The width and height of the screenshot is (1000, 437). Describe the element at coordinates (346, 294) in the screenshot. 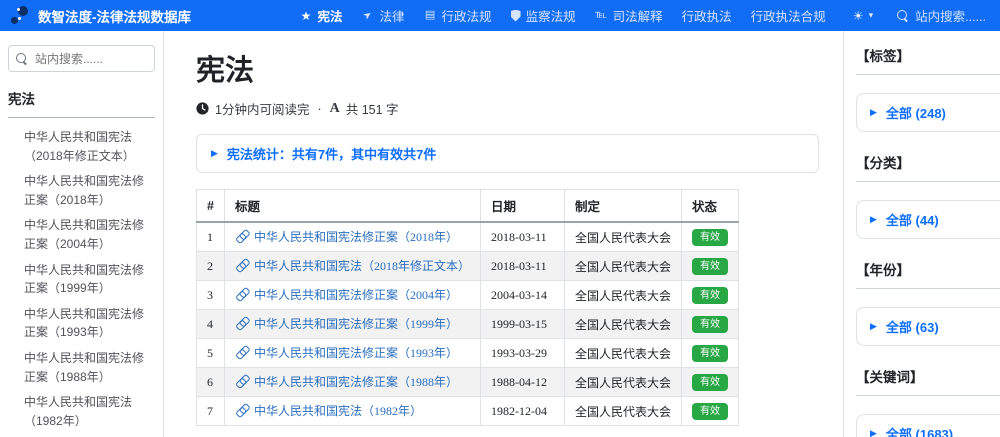

I see `law-title-link: 中华人民共和国宪法修正案（2004年）` at that location.